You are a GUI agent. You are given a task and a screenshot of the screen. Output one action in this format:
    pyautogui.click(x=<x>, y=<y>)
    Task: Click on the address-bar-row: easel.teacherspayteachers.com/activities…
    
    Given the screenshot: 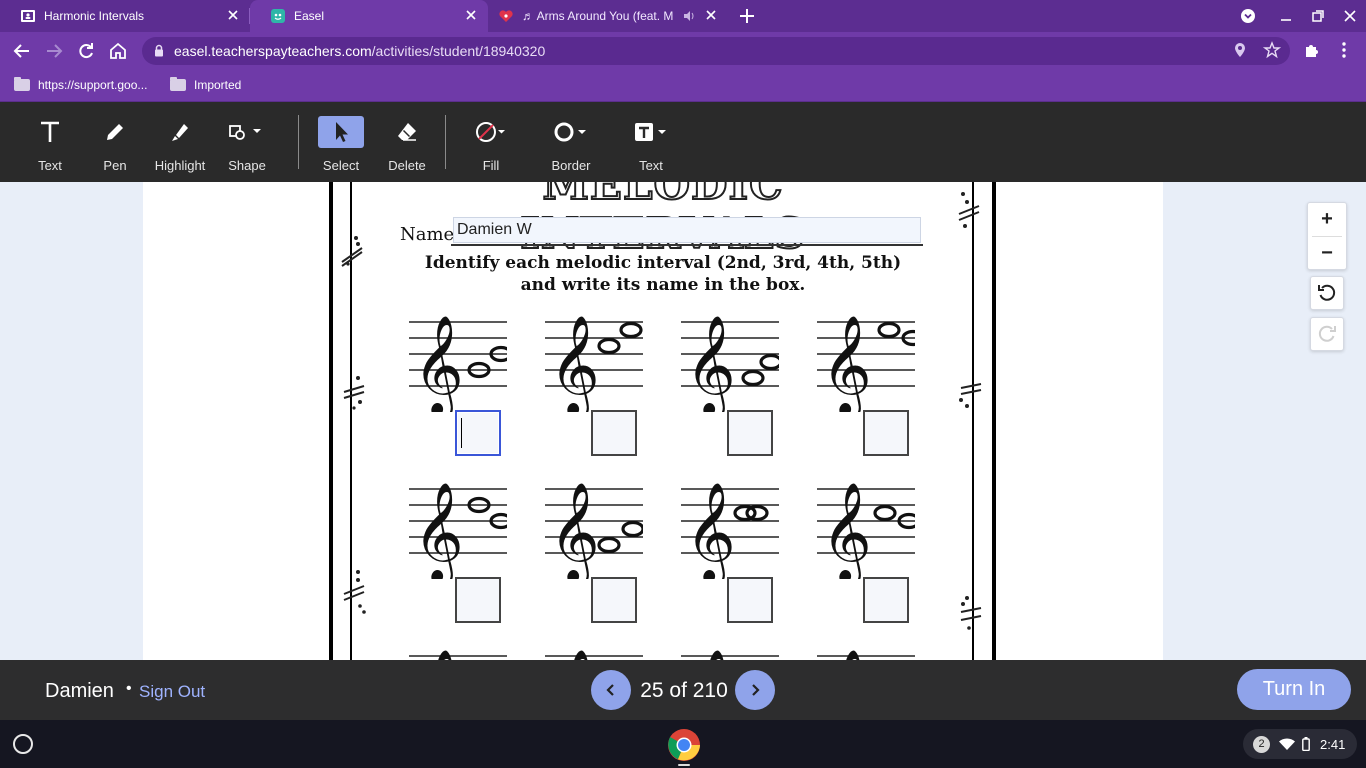 What is the action you would take?
    pyautogui.click(x=683, y=51)
    